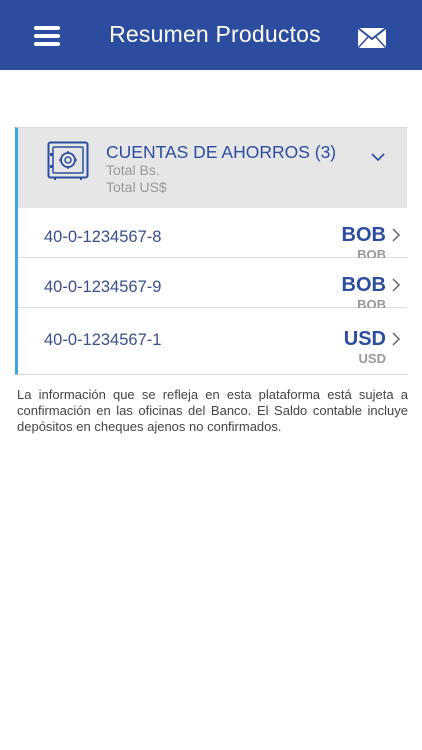 The height and width of the screenshot is (750, 422). I want to click on currency-sub: USD, so click(372, 358).